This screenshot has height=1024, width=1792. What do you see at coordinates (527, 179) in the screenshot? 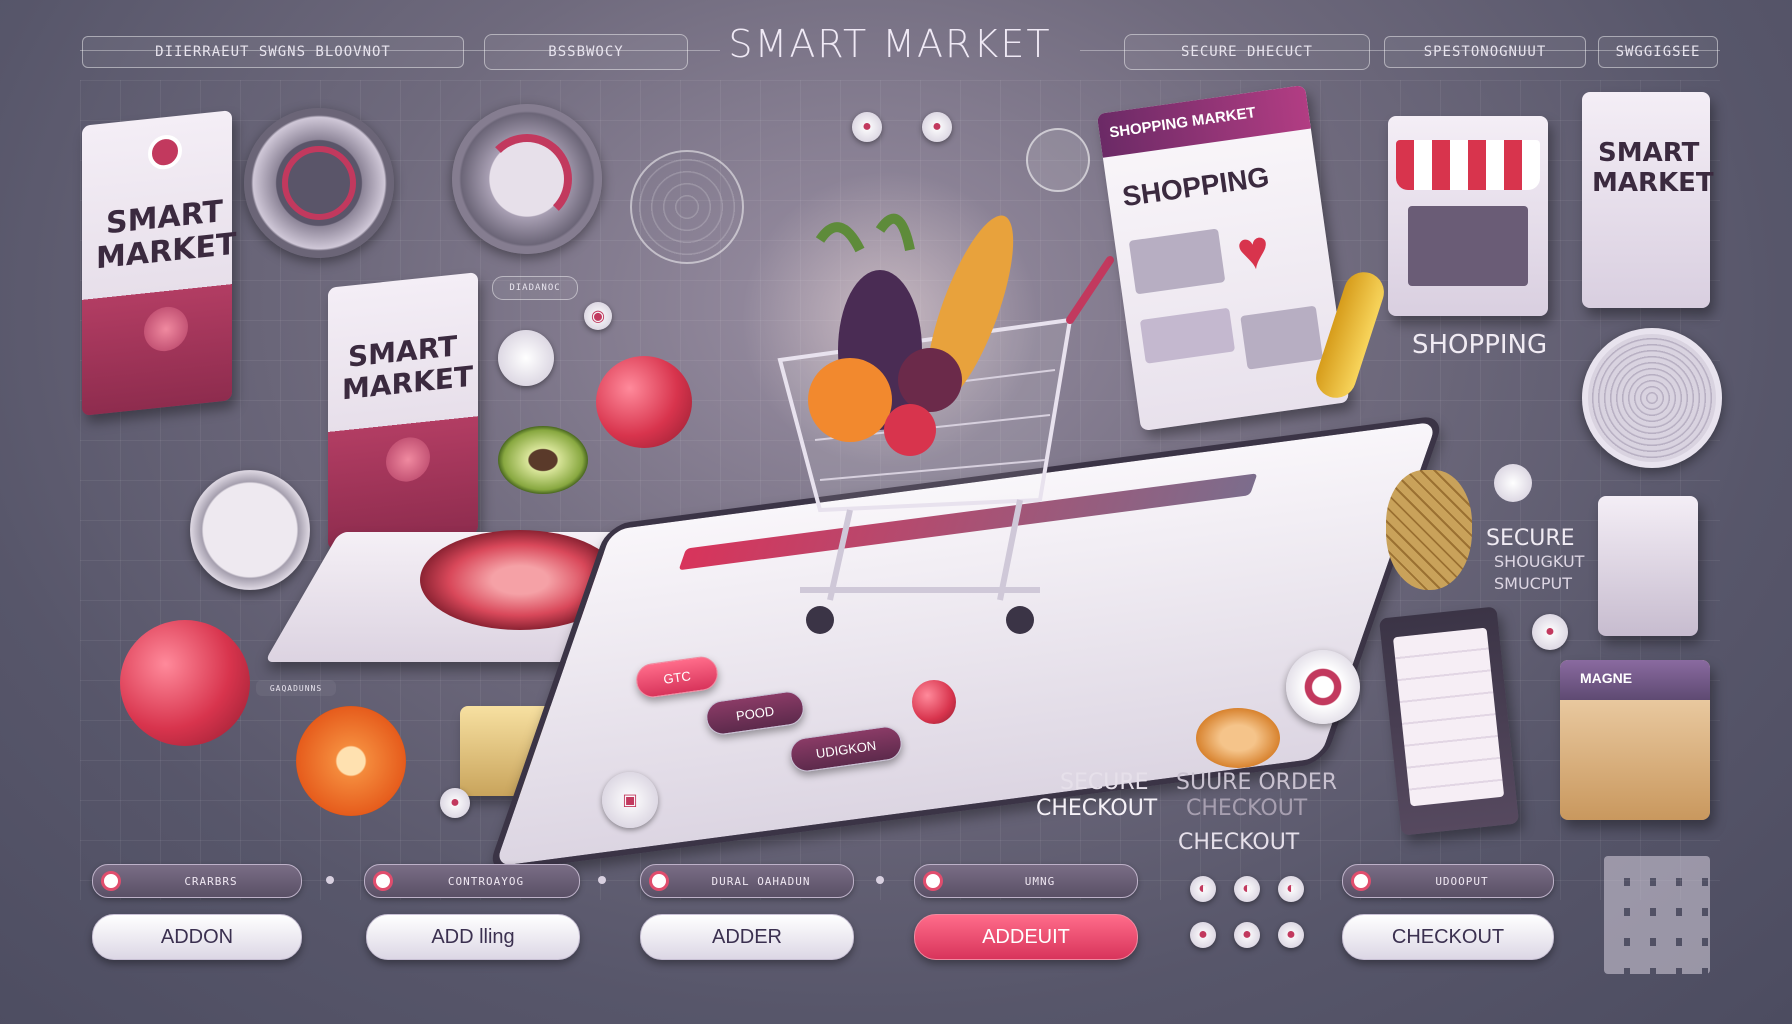
I see `product-scanner-icon` at bounding box center [527, 179].